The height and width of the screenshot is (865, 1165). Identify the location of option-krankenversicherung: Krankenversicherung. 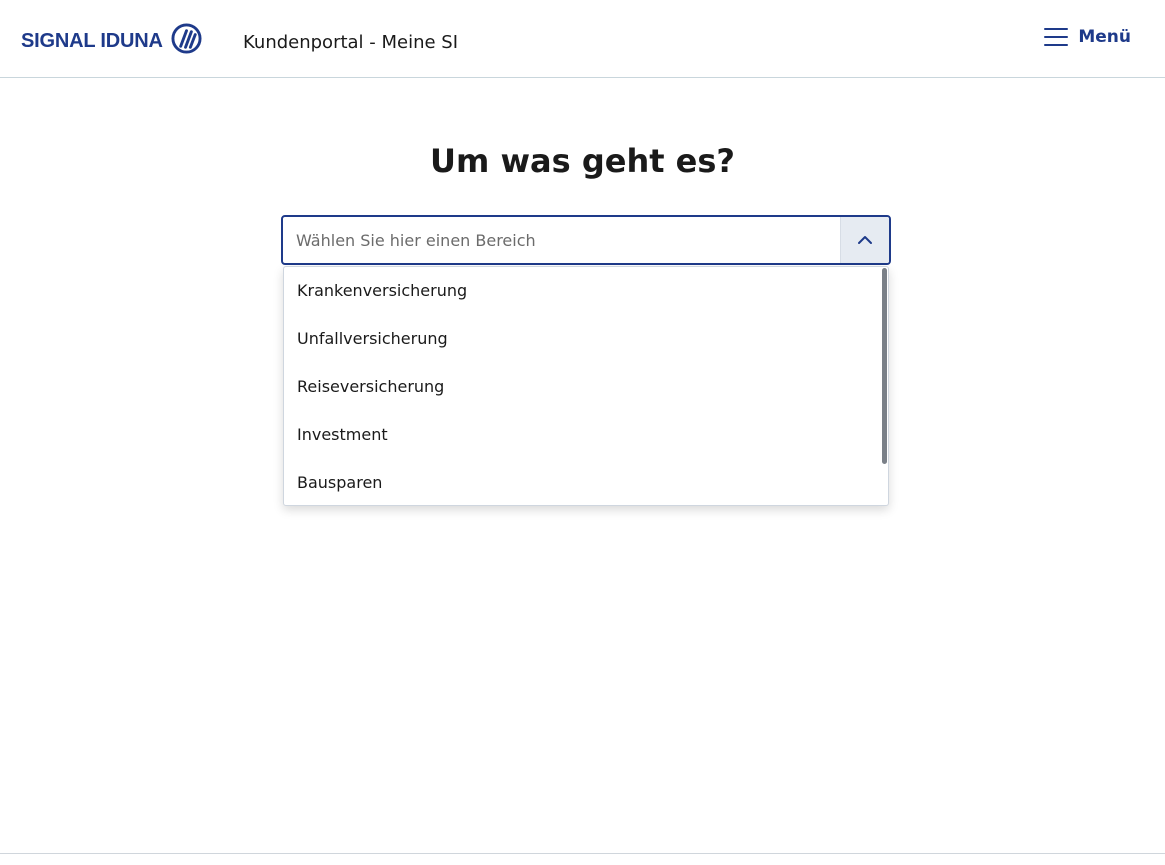
(586, 291).